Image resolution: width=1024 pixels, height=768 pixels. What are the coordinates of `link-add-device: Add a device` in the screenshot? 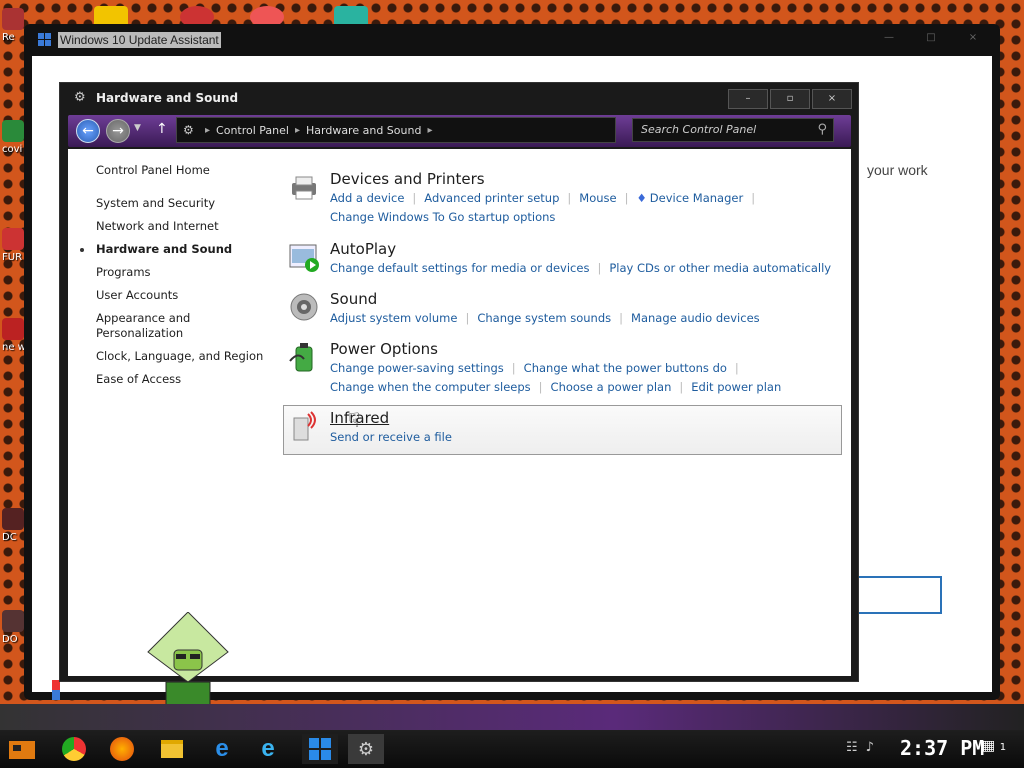 It's located at (367, 198).